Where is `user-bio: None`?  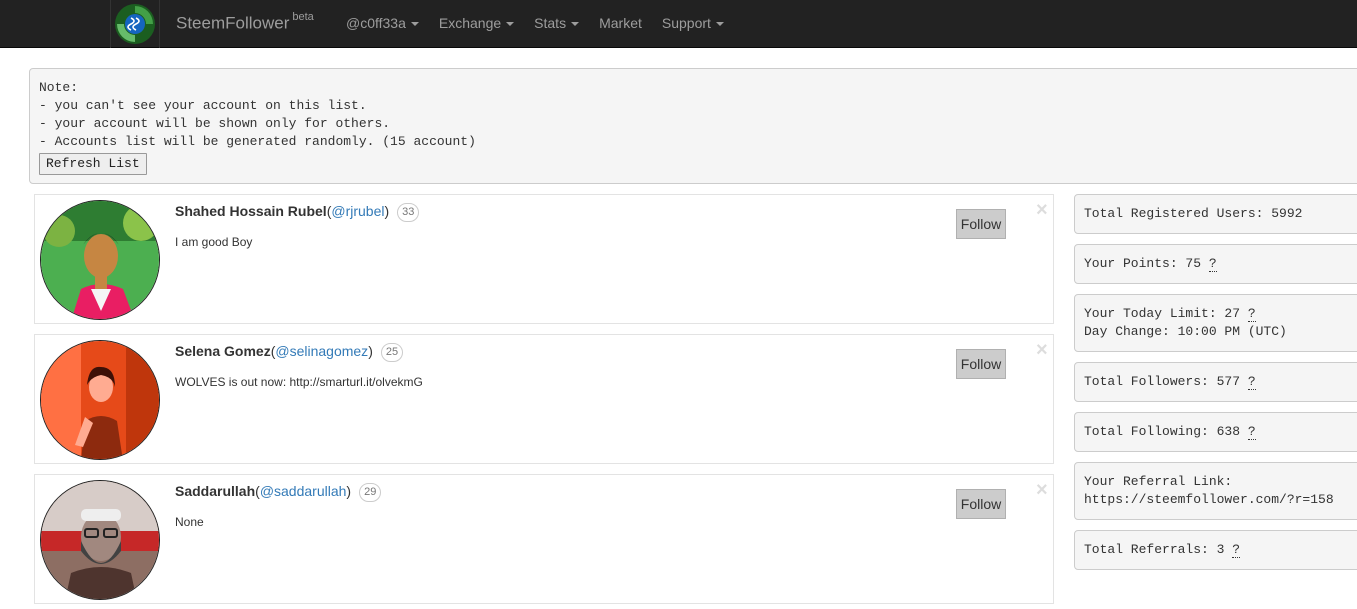
user-bio: None is located at coordinates (189, 522).